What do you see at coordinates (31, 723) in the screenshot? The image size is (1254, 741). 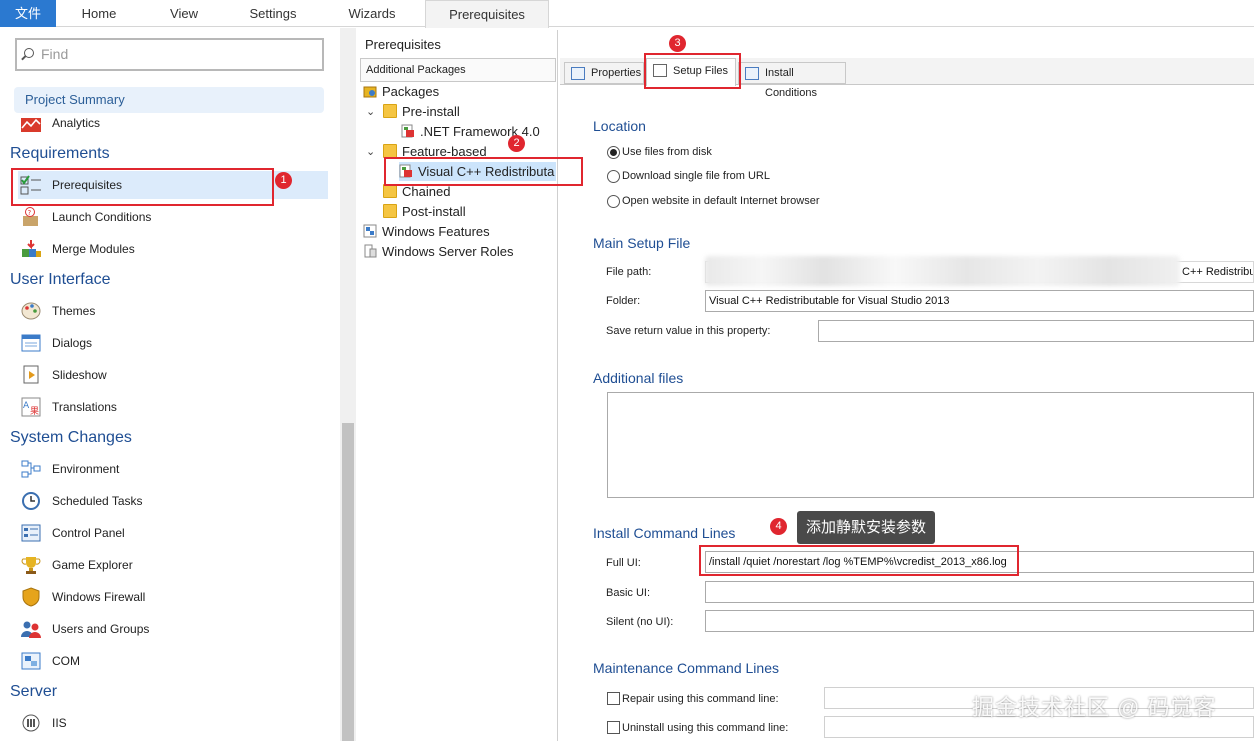 I see `iis-icon` at bounding box center [31, 723].